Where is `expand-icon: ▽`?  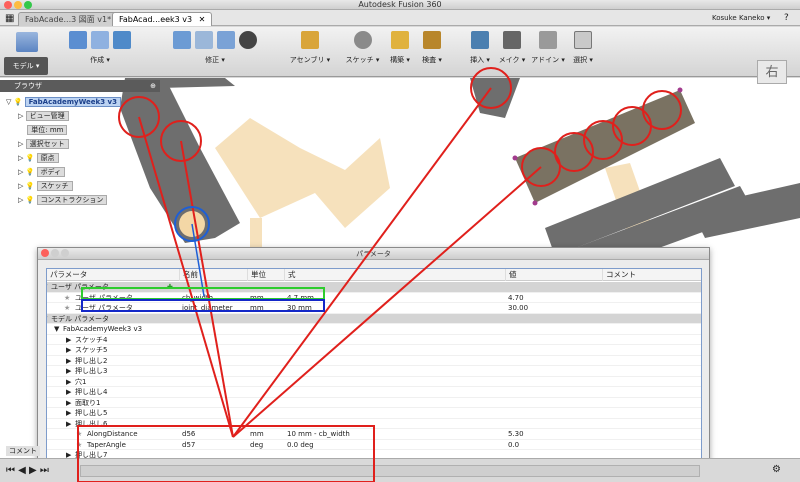
expand-icon: ▽ is located at coordinates (10, 102).